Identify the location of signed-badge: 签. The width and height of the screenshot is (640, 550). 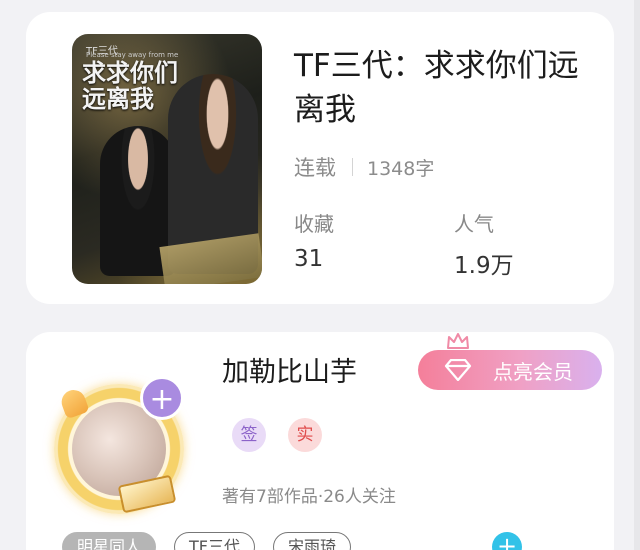
(249, 435).